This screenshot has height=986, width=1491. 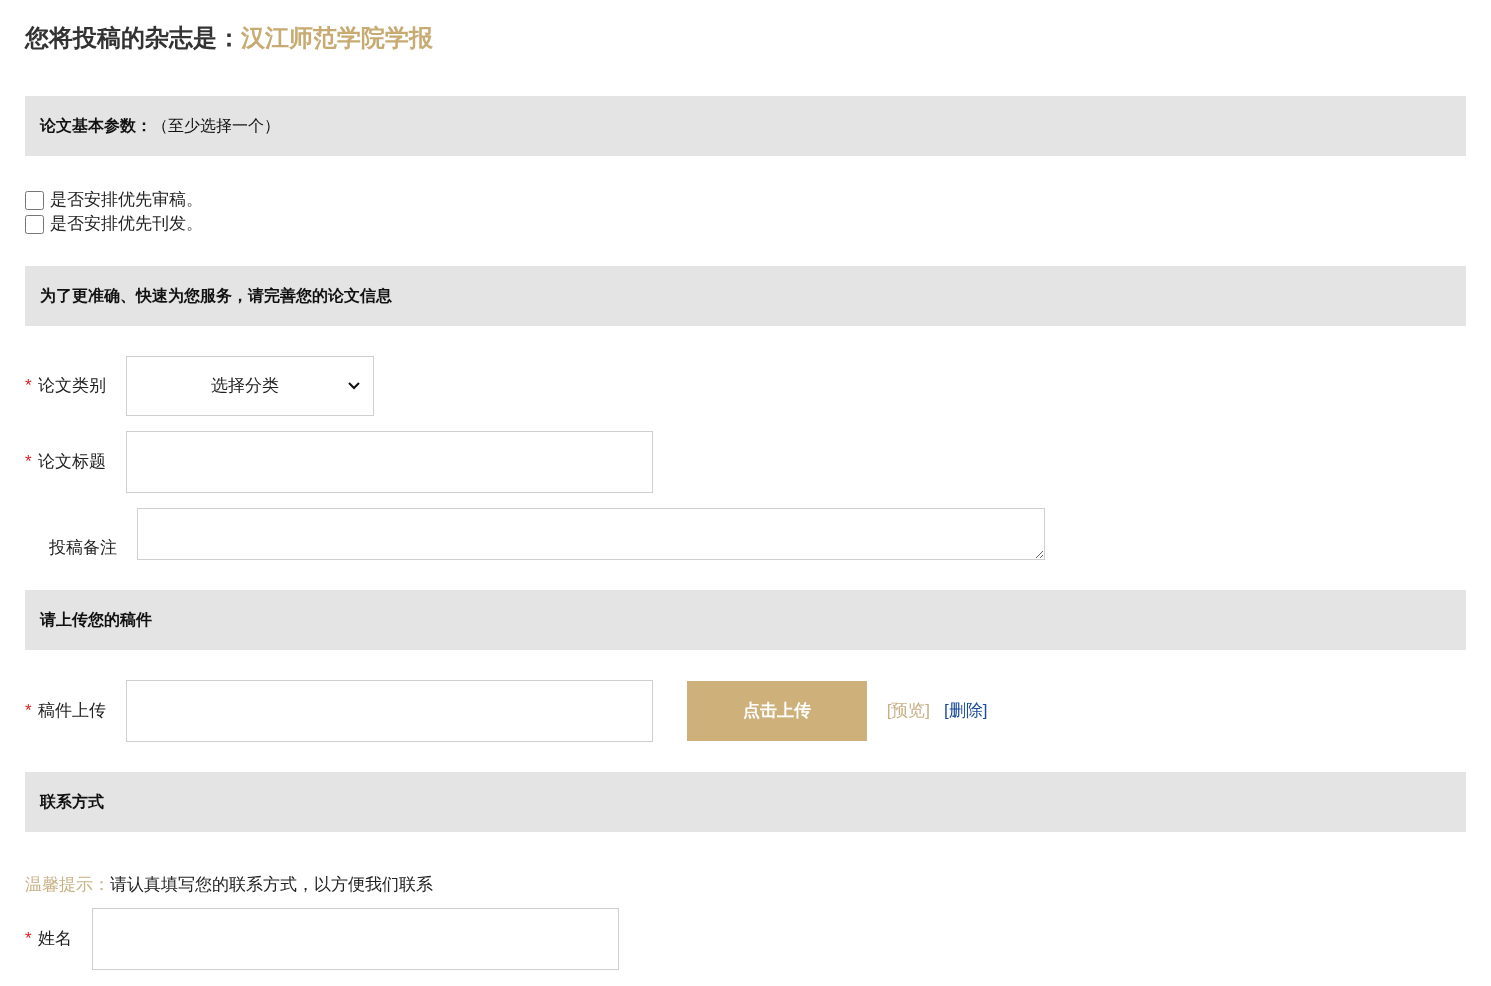 What do you see at coordinates (54, 938) in the screenshot?
I see `field-label: 姓名` at bounding box center [54, 938].